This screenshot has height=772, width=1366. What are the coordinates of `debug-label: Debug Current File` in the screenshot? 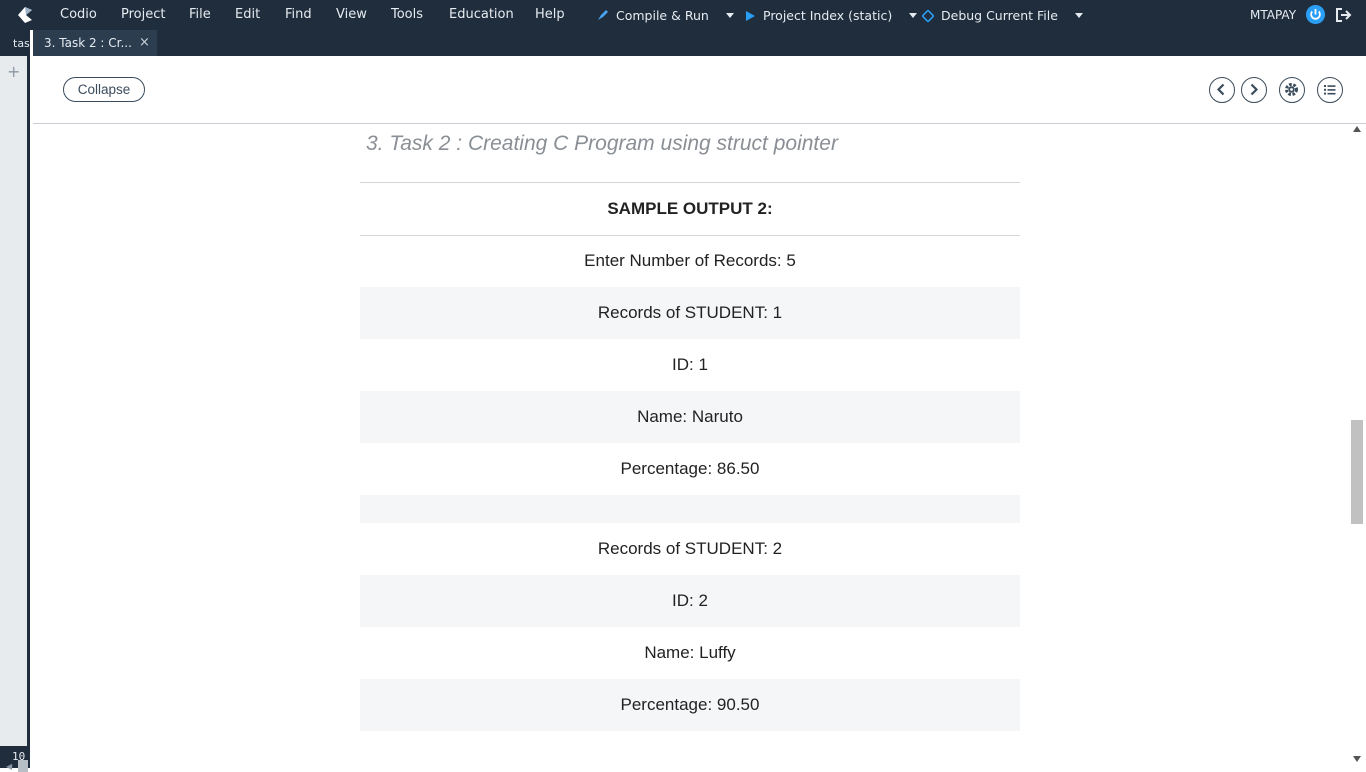 It's located at (999, 15).